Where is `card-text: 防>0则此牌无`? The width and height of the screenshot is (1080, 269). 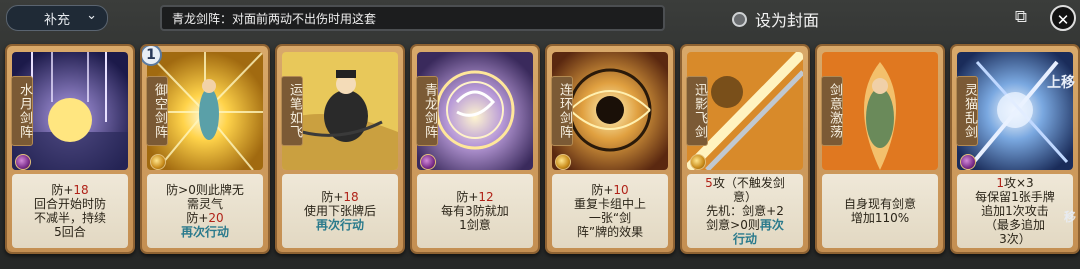 card-text: 防>0则此牌无 is located at coordinates (205, 190).